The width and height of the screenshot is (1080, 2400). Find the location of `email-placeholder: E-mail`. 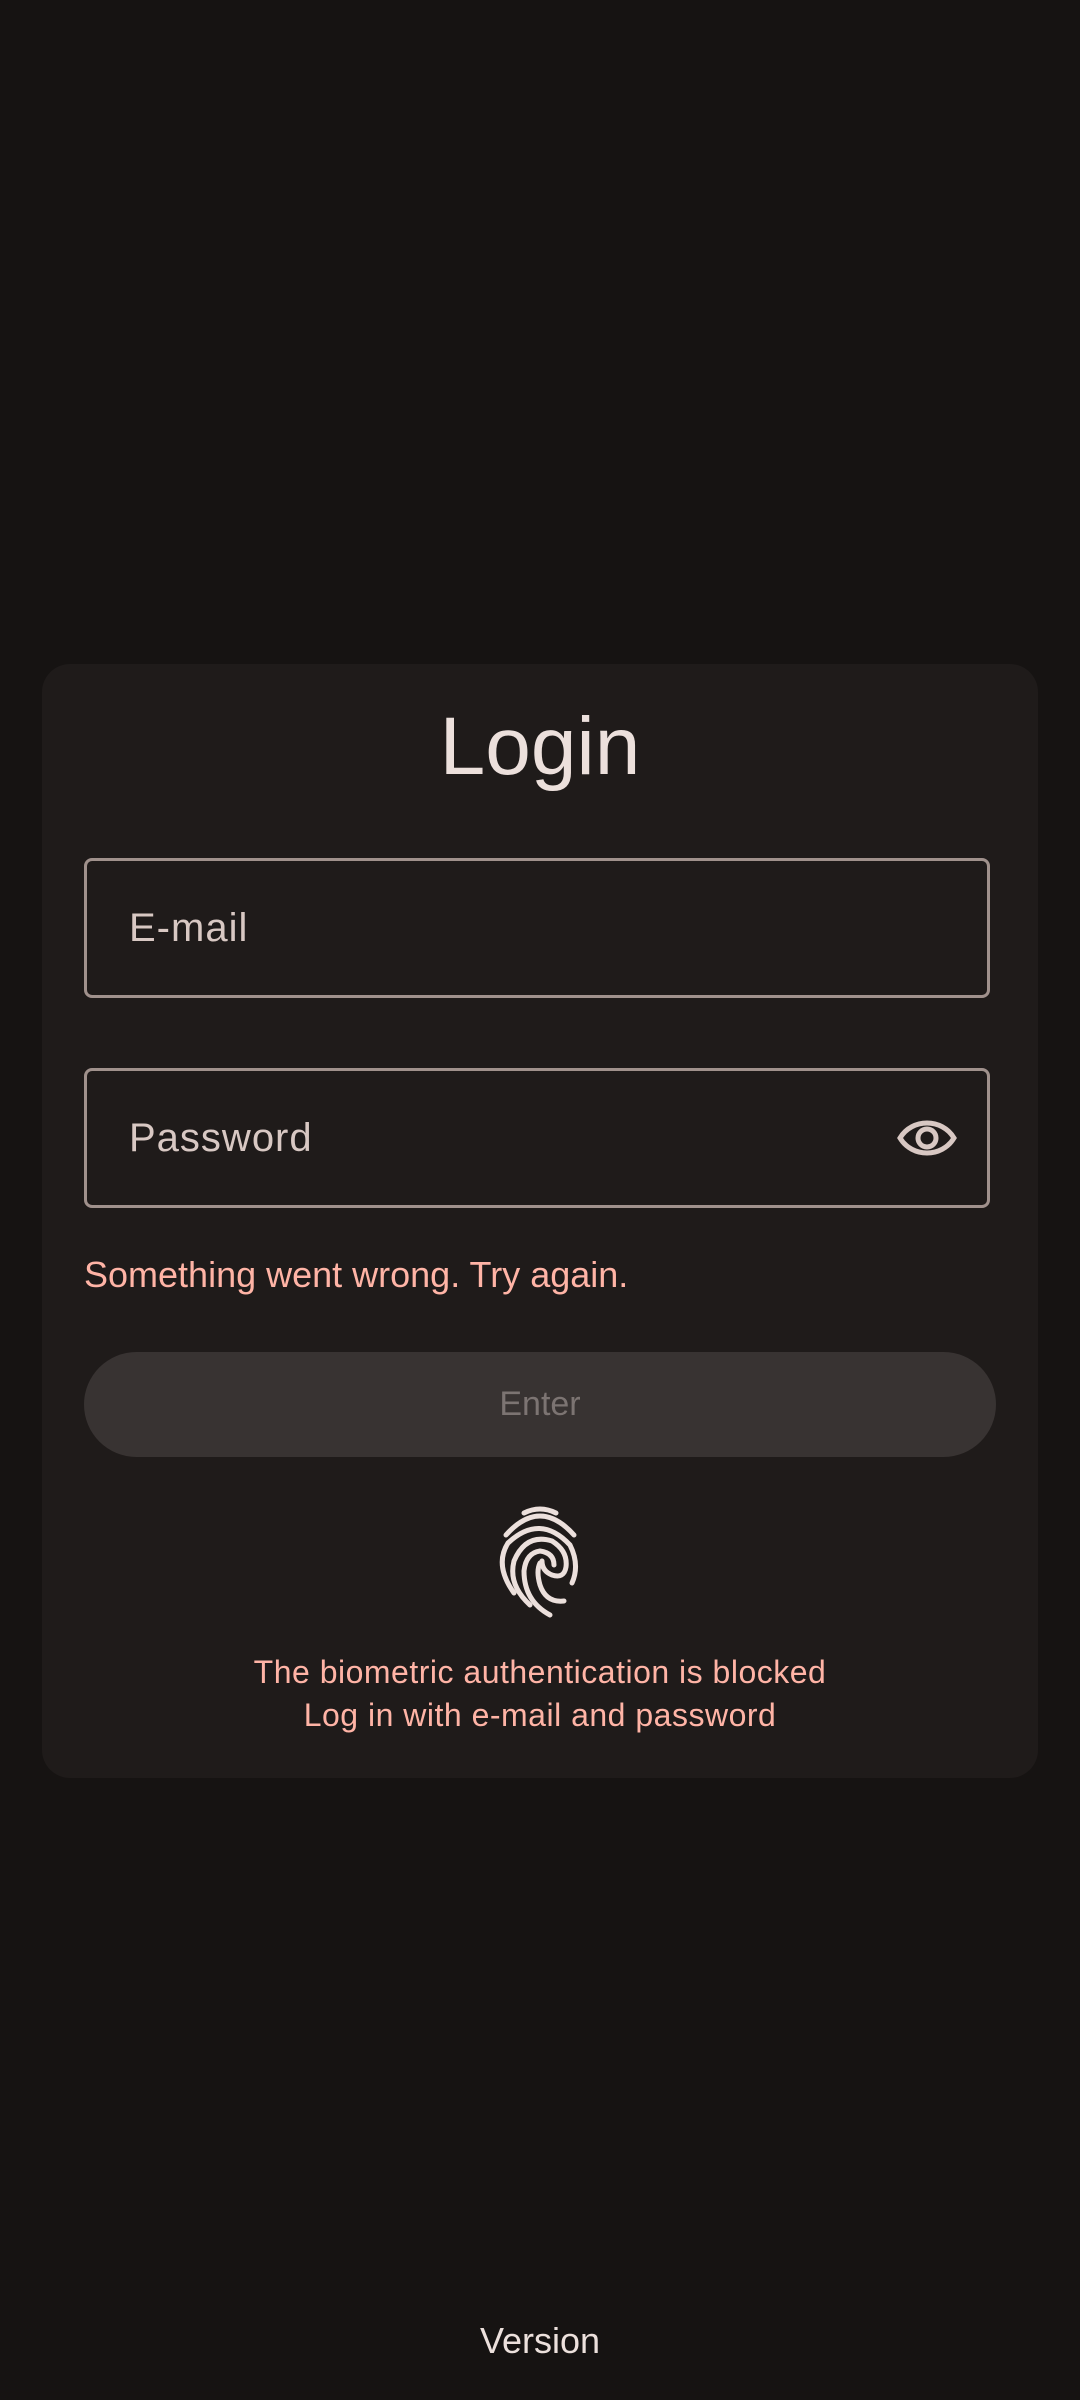

email-placeholder: E-mail is located at coordinates (189, 928).